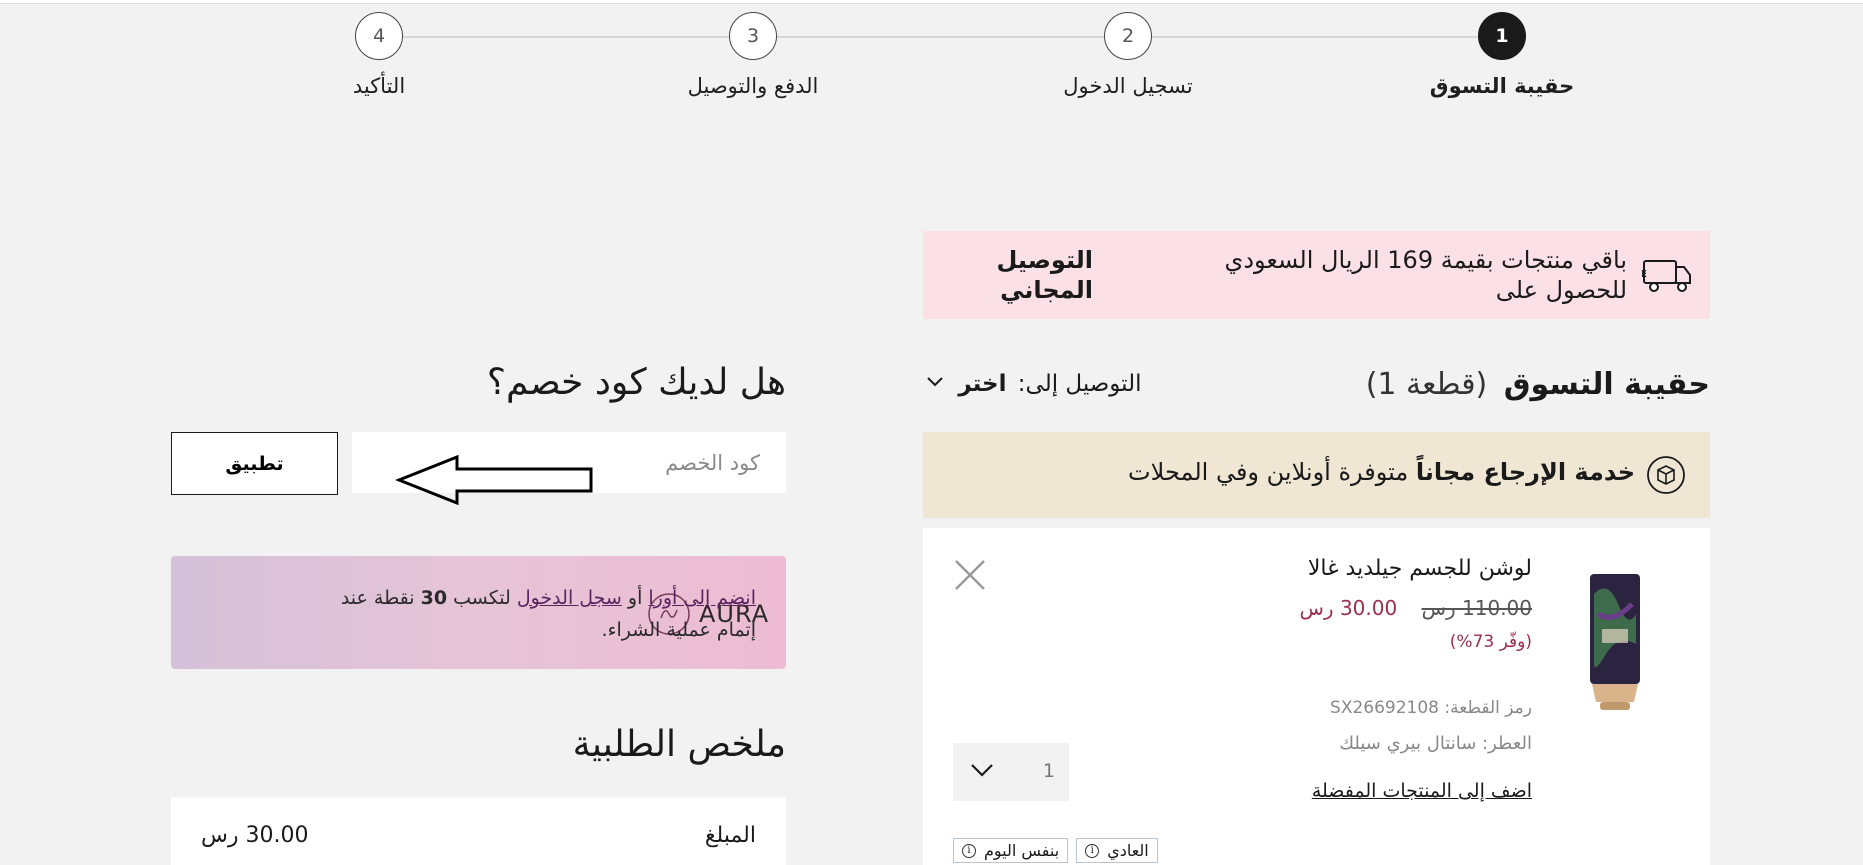 The image size is (1863, 865). Describe the element at coordinates (1435, 743) in the screenshot. I see `product-scent: العطر: سانتال بيري سيلك` at that location.